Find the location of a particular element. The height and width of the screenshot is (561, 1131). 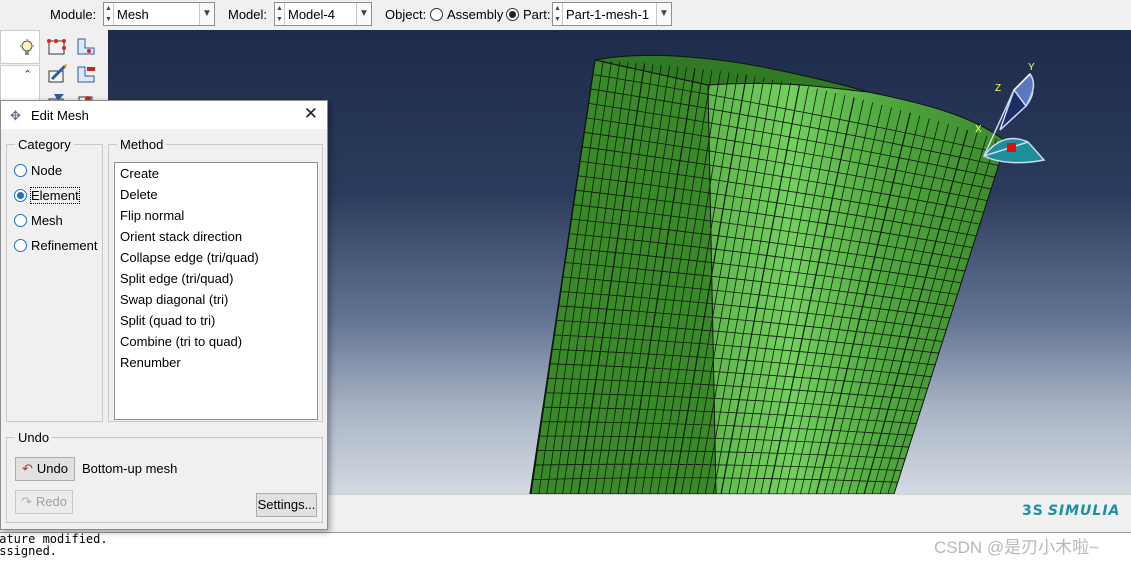

category-title: Category is located at coordinates (44, 144).